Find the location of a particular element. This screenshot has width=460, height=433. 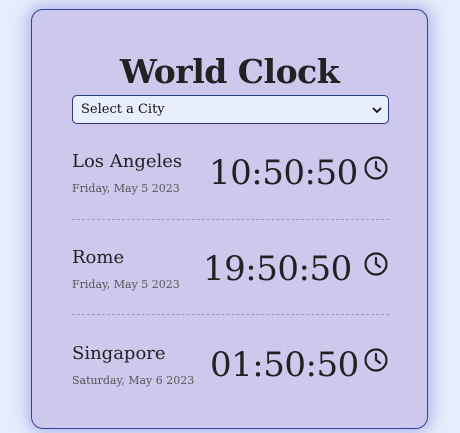

clock-row-los-angeles: Los Angeles Friday, May 5 2023 10:50:50 is located at coordinates (230, 196).